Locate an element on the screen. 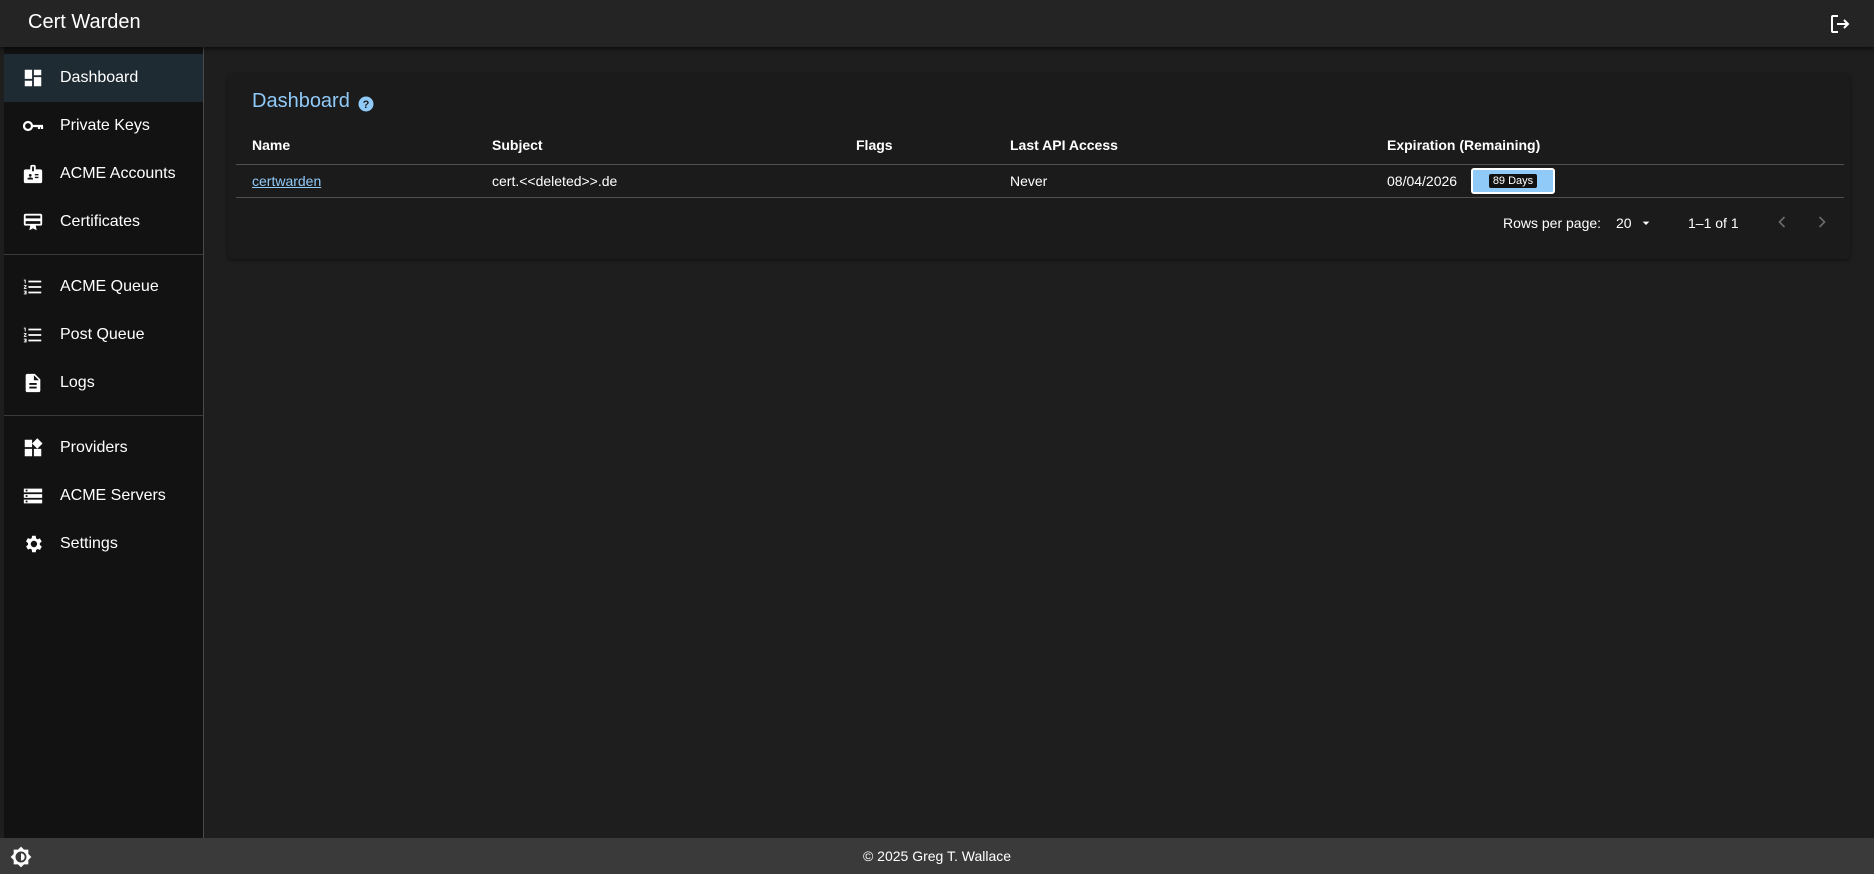 The height and width of the screenshot is (874, 1874). sidebar-item-settings: Settings is located at coordinates (103, 544).